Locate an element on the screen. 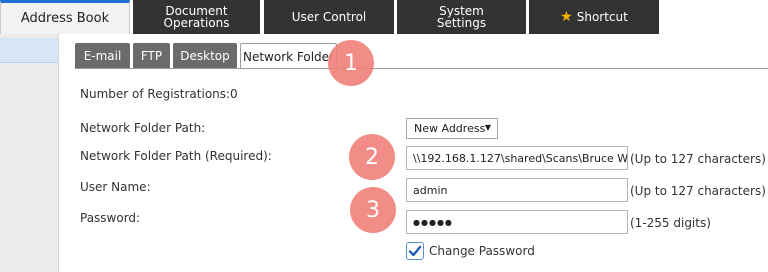  network-folder-path-select-value: New Address is located at coordinates (450, 128).